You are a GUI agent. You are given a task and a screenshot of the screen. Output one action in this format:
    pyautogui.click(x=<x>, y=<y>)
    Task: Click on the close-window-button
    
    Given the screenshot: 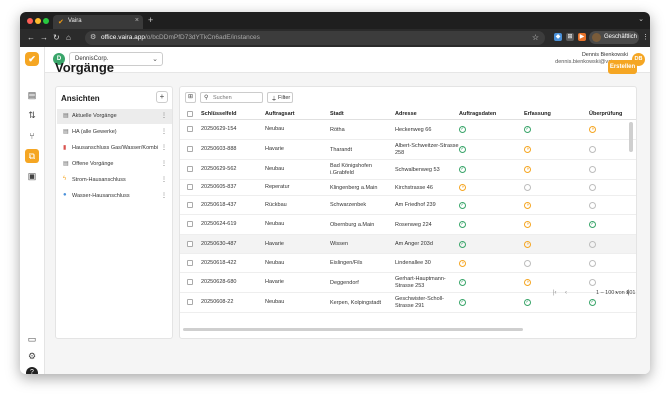 What is the action you would take?
    pyautogui.click(x=30, y=21)
    